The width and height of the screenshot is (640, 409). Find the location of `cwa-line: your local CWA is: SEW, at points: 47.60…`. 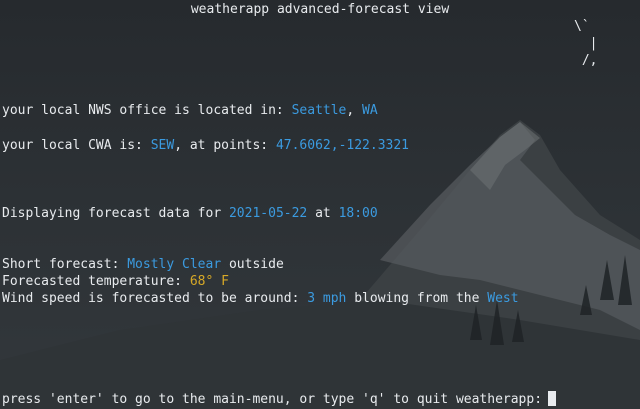

cwa-line: your local CWA is: SEW, at points: 47.60… is located at coordinates (205, 145).